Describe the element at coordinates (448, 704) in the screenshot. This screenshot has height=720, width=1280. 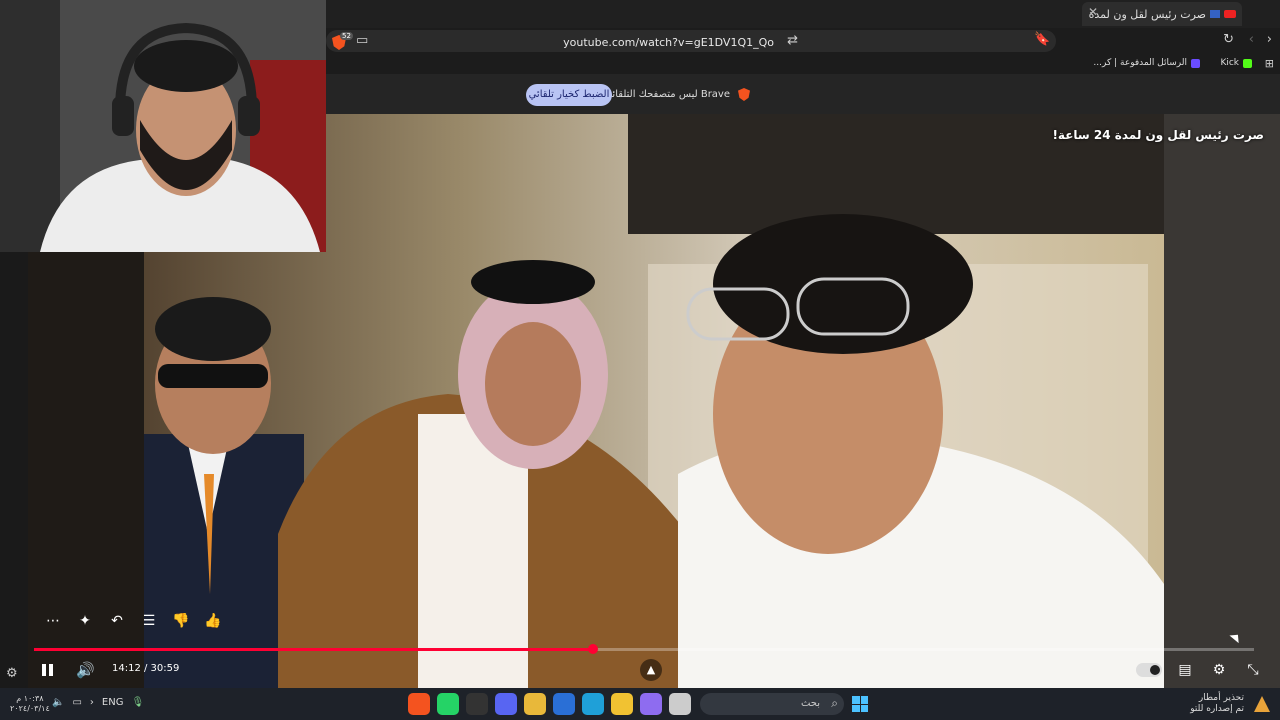
I see `whatsapp-icon` at that location.